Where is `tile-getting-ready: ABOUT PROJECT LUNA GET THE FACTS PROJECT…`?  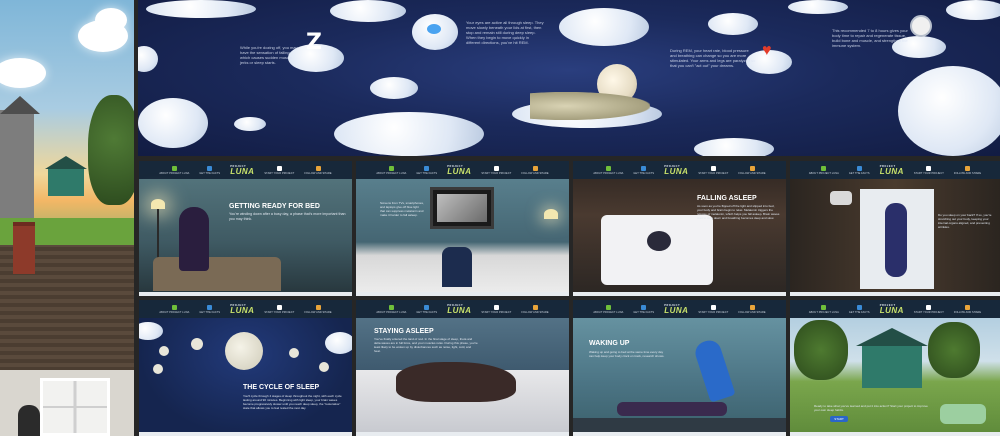 tile-getting-ready: ABOUT PROJECT LUNA GET THE FACTS PROJECT… is located at coordinates (245, 228).